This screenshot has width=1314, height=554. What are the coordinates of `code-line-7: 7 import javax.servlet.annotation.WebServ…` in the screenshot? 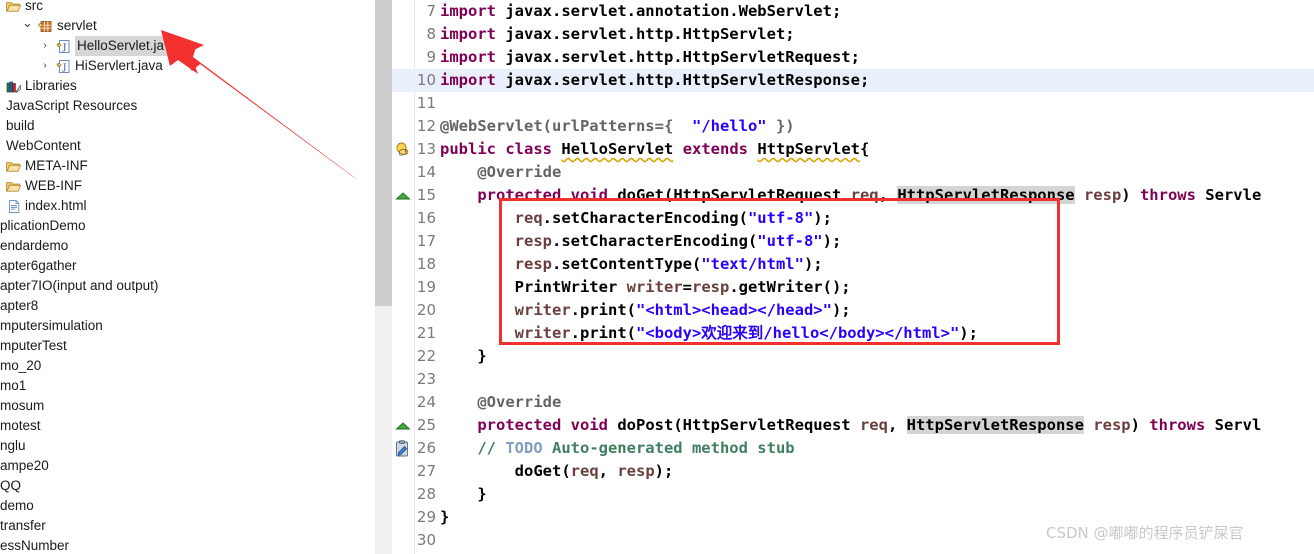 It's located at (853, 11).